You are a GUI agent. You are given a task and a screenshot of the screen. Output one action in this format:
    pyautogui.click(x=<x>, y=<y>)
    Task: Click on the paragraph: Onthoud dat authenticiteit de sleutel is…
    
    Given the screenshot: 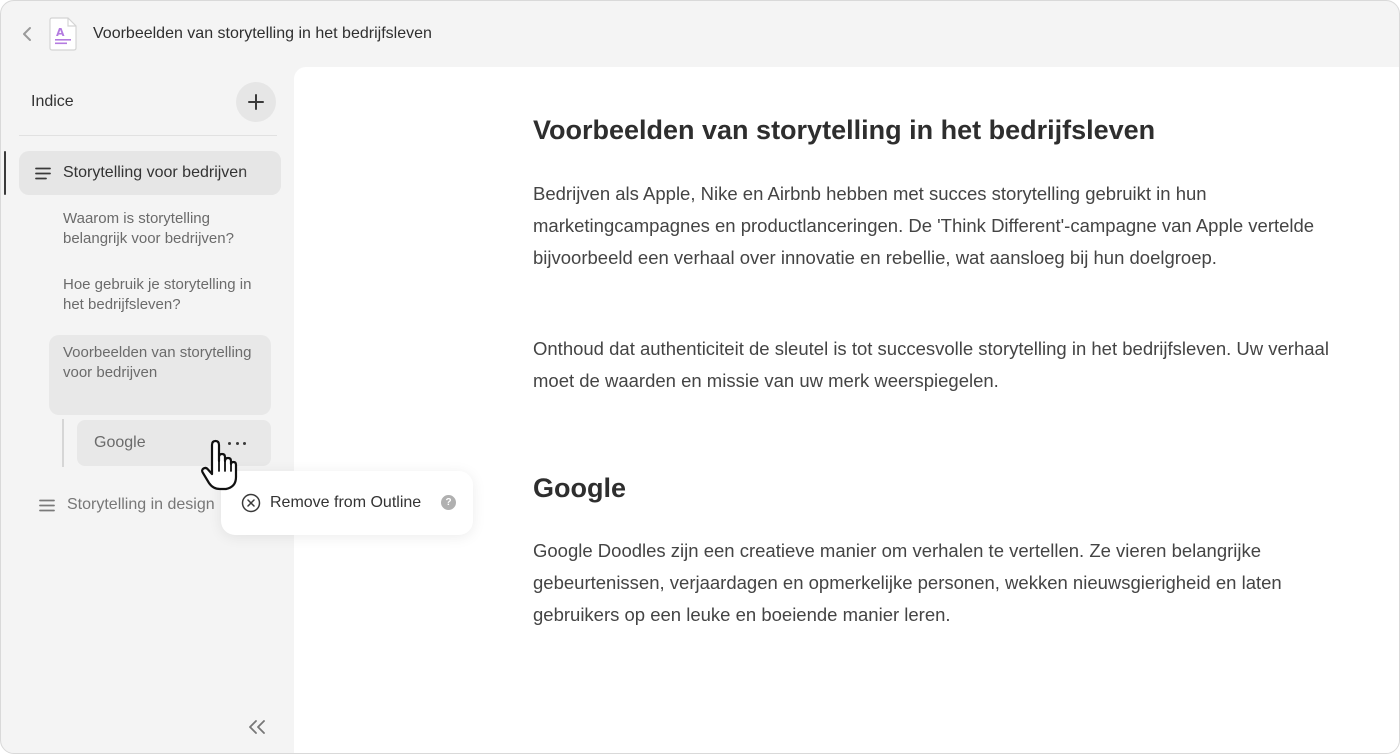 What is the action you would take?
    pyautogui.click(x=931, y=364)
    